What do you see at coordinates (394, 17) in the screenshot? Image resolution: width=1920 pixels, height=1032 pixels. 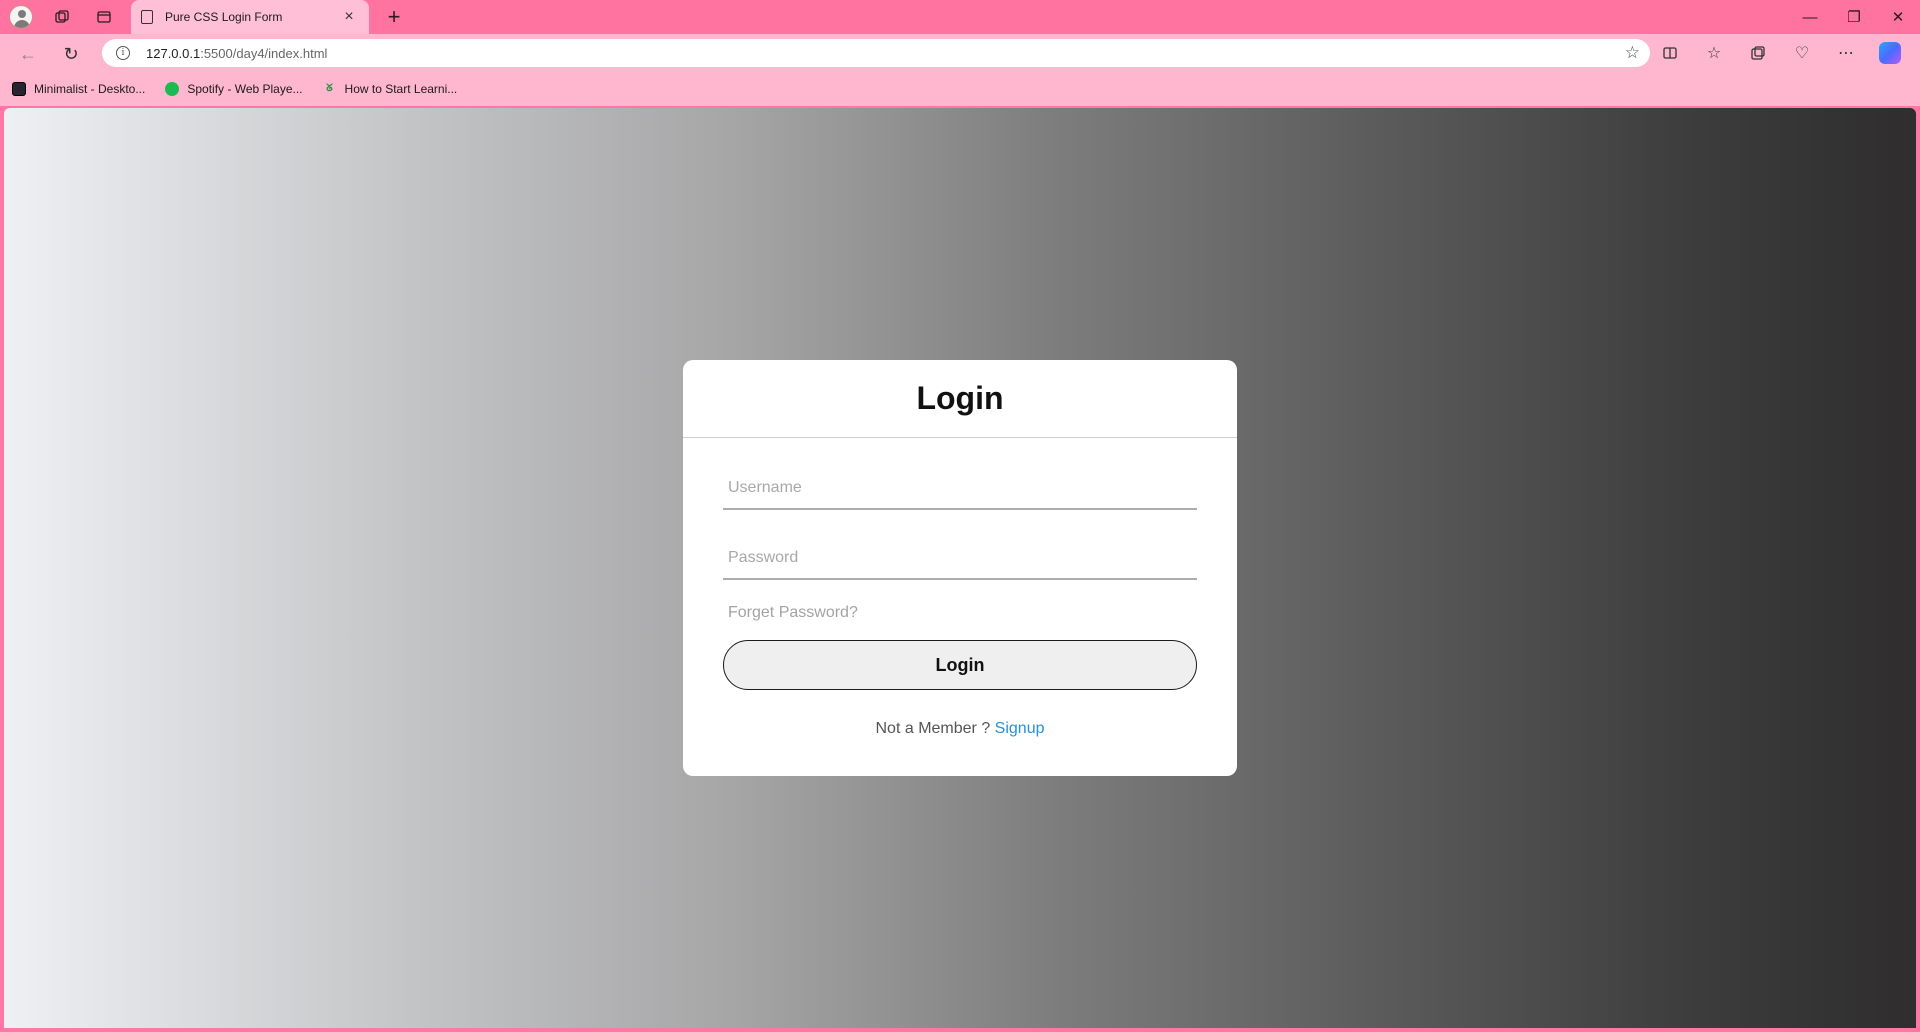 I see `new-tab-button: +` at bounding box center [394, 17].